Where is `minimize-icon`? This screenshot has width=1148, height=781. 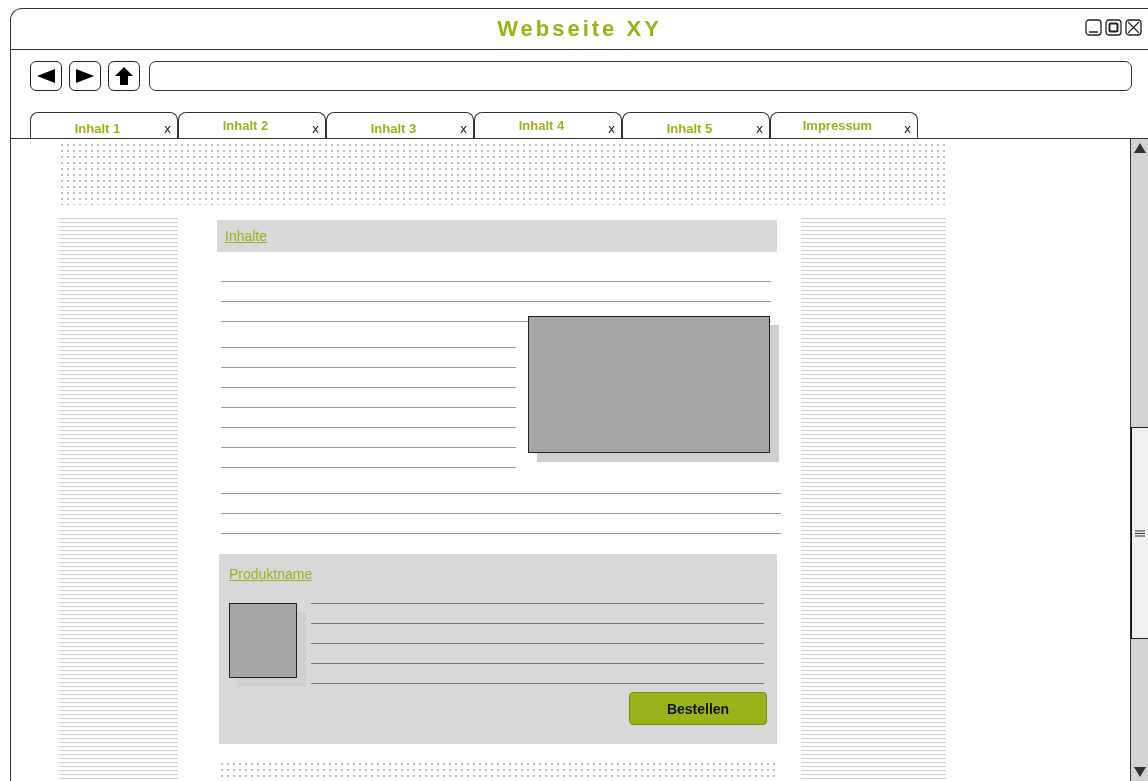 minimize-icon is located at coordinates (1093, 27).